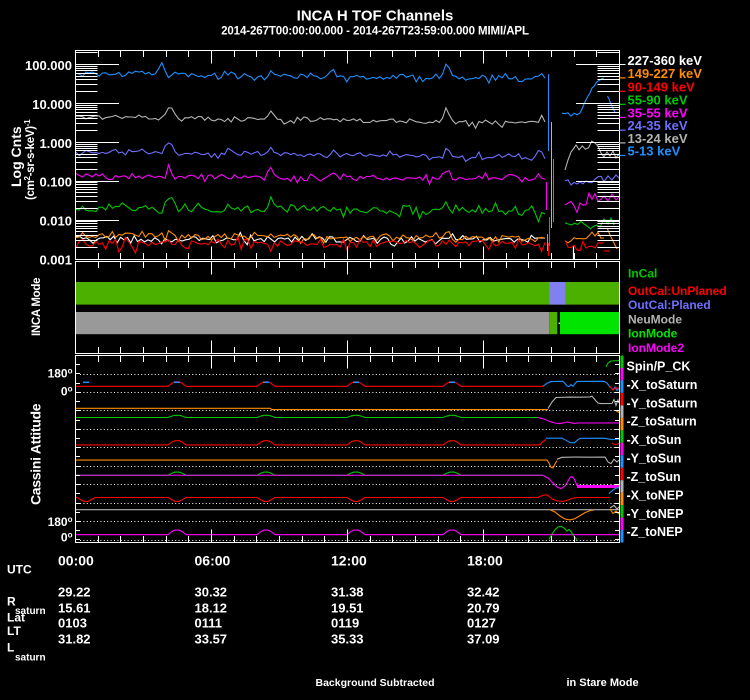 This screenshot has width=750, height=700. What do you see at coordinates (654, 151) in the screenshot?
I see `svg-text: 5-13 keV` at bounding box center [654, 151].